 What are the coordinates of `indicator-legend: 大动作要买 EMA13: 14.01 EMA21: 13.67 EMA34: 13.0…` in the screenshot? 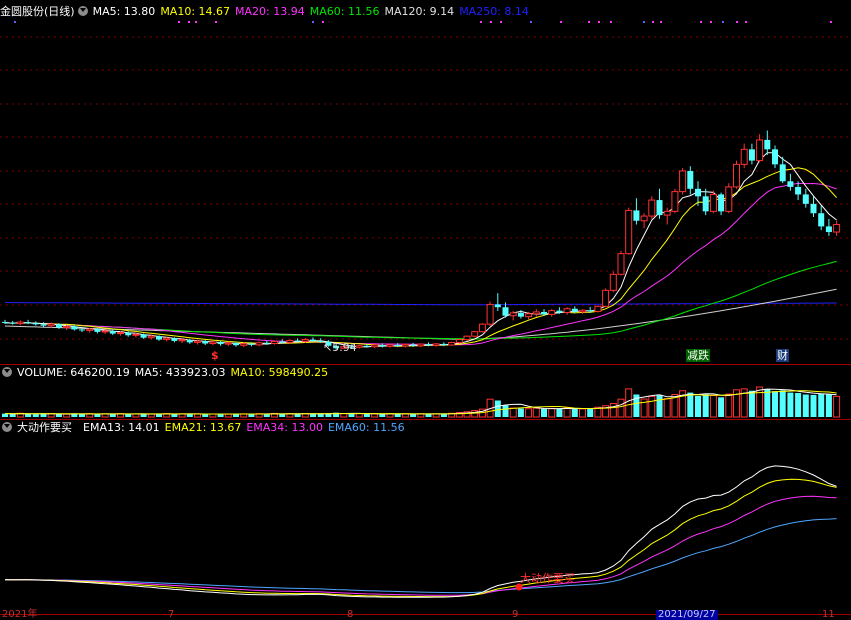 It's located at (207, 428).